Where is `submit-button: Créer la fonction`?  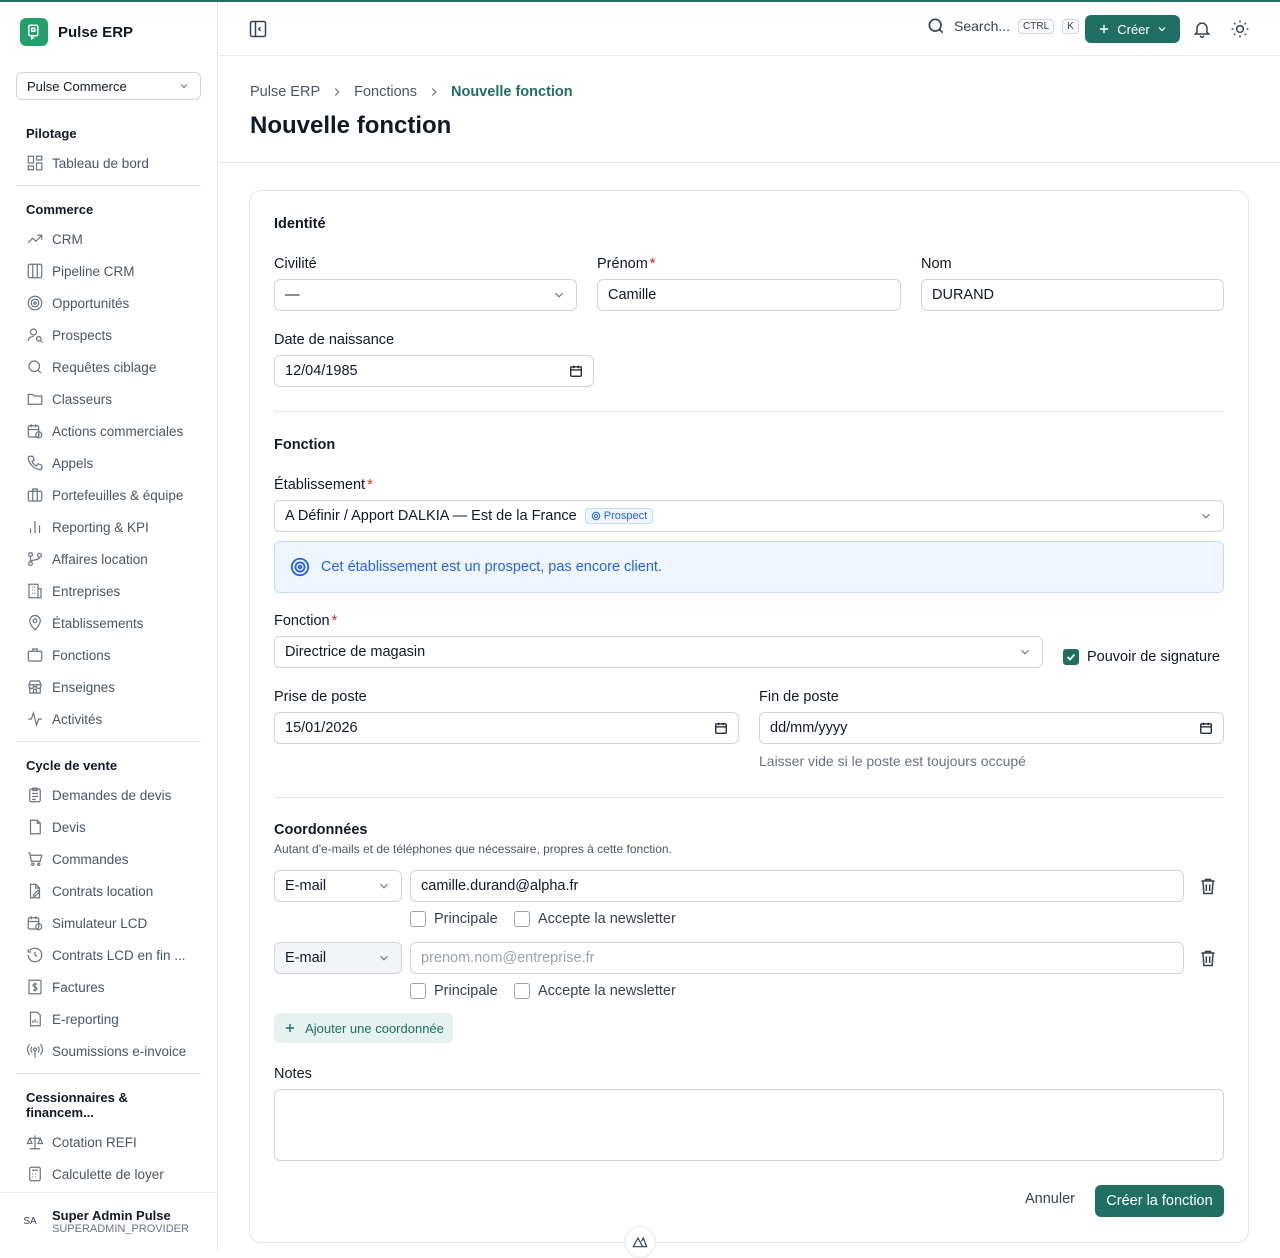 submit-button: Créer la fonction is located at coordinates (1159, 1201).